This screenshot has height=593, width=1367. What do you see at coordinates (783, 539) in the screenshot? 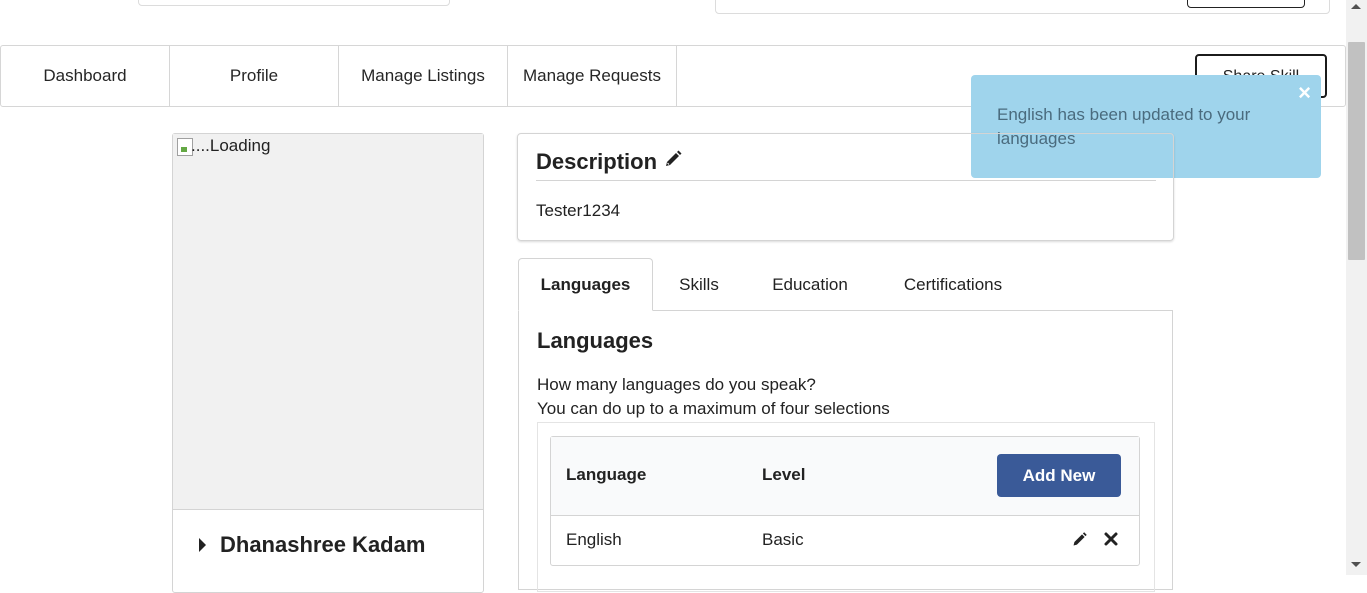
I see `row-level: Basic` at bounding box center [783, 539].